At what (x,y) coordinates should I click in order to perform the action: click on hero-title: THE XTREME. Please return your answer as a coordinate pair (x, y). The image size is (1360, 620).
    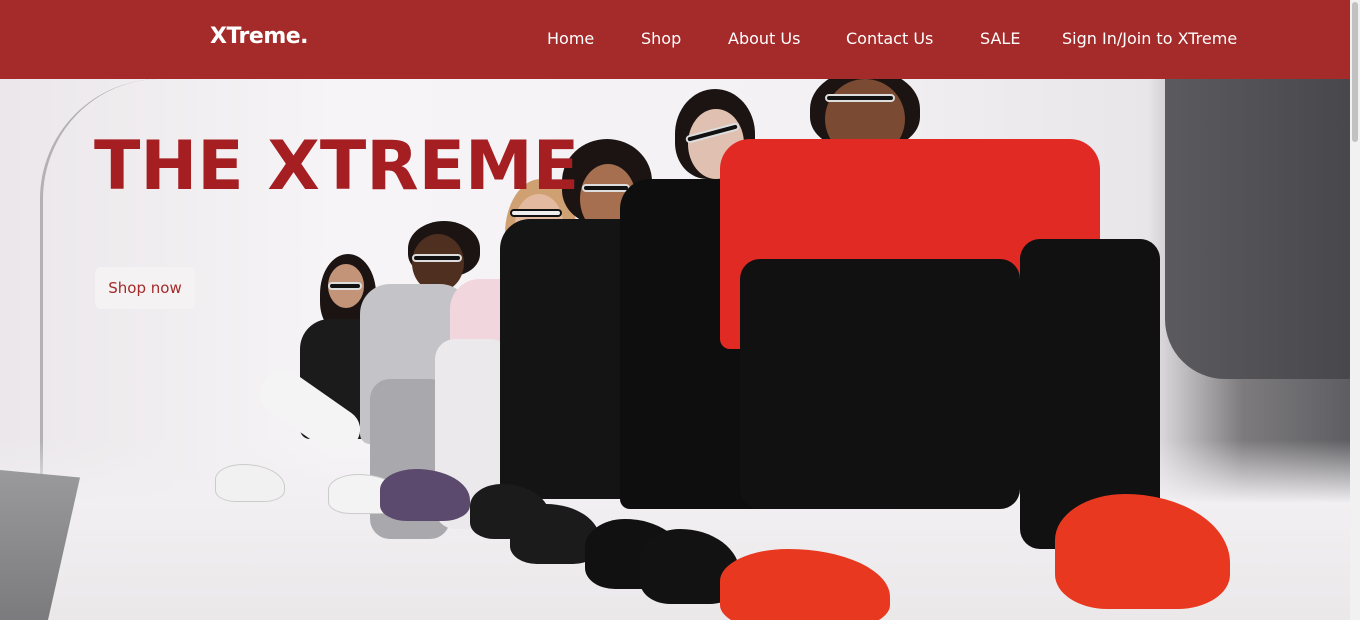
    Looking at the image, I should click on (337, 166).